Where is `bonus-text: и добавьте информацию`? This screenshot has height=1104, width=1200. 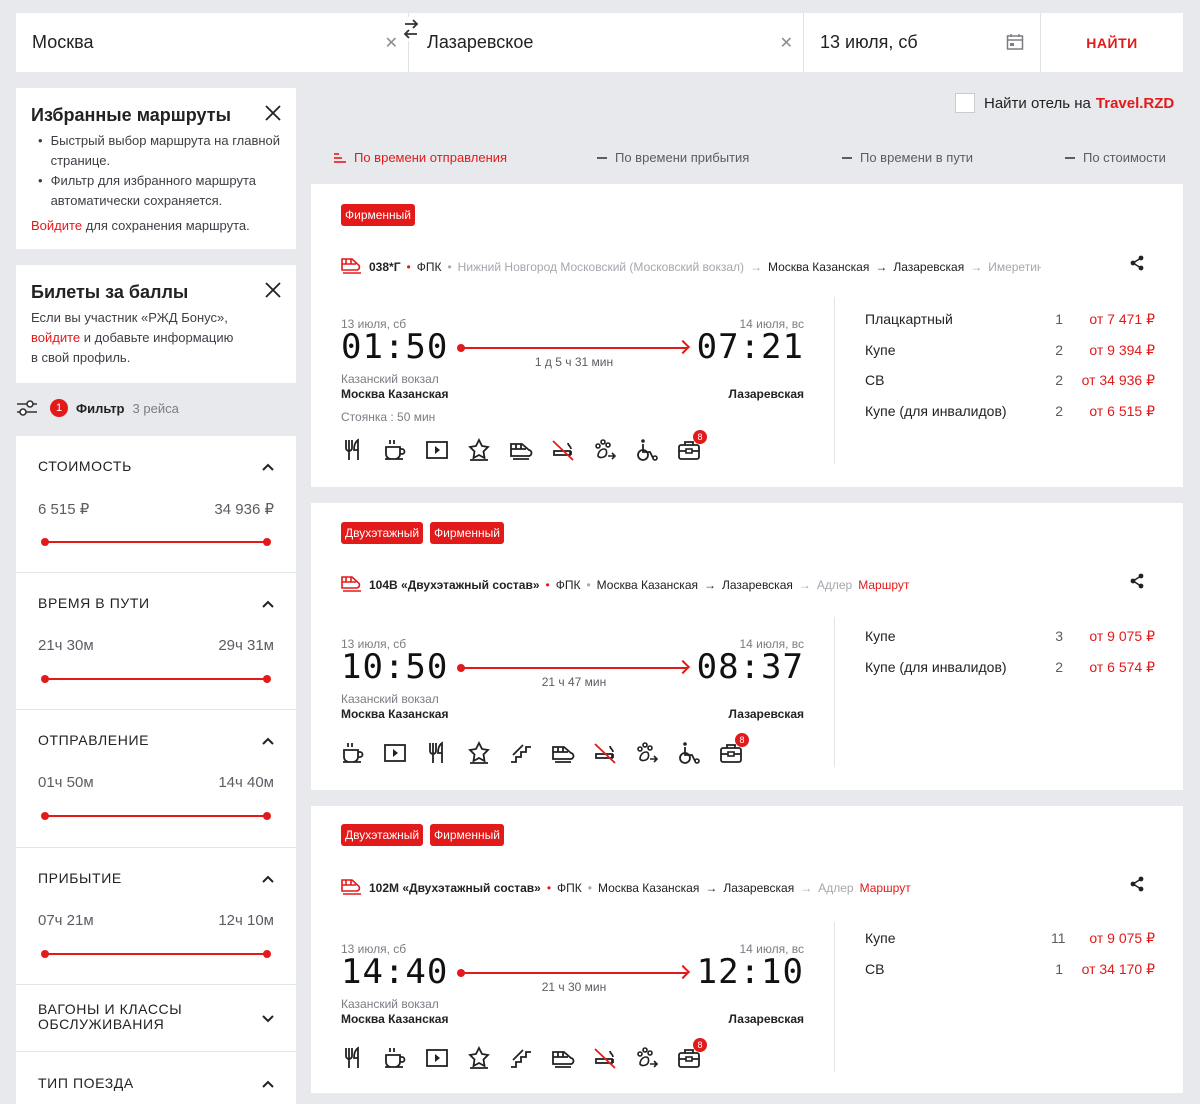 bonus-text: и добавьте информацию is located at coordinates (158, 337).